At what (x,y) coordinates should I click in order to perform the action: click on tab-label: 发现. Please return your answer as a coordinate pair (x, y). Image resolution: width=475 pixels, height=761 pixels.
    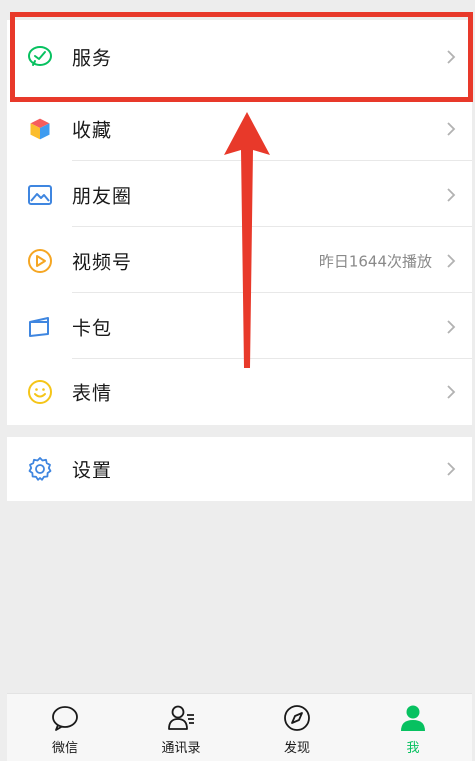
    Looking at the image, I should click on (296, 748).